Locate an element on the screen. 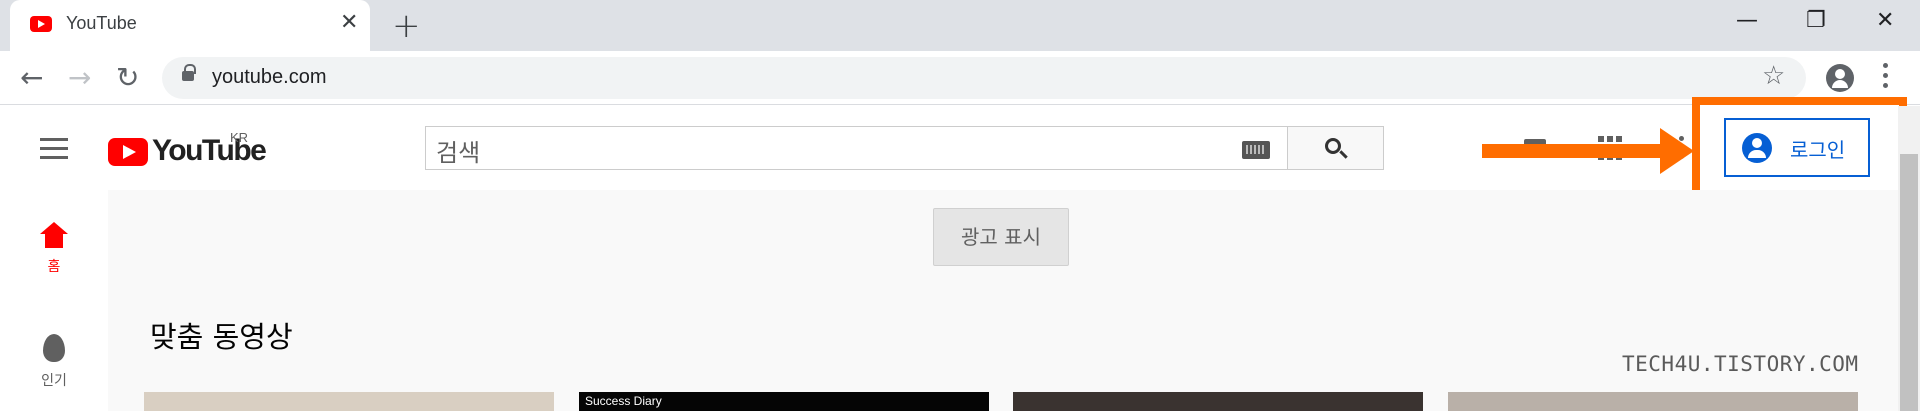 This screenshot has width=1920, height=411. thumbnail-label: Success Diary is located at coordinates (623, 401).